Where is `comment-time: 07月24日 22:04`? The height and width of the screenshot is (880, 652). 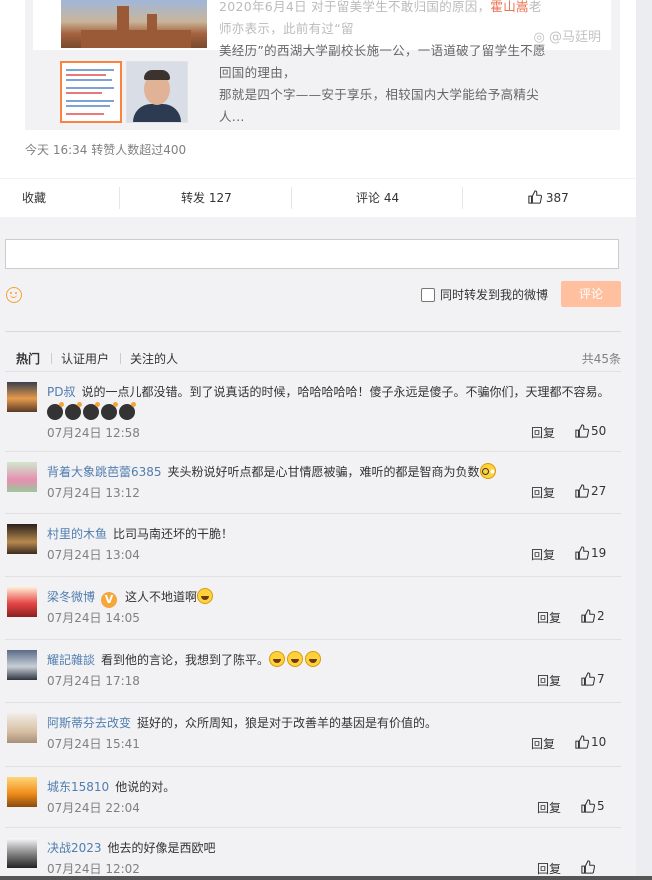
comment-time: 07月24日 22:04 is located at coordinates (93, 808).